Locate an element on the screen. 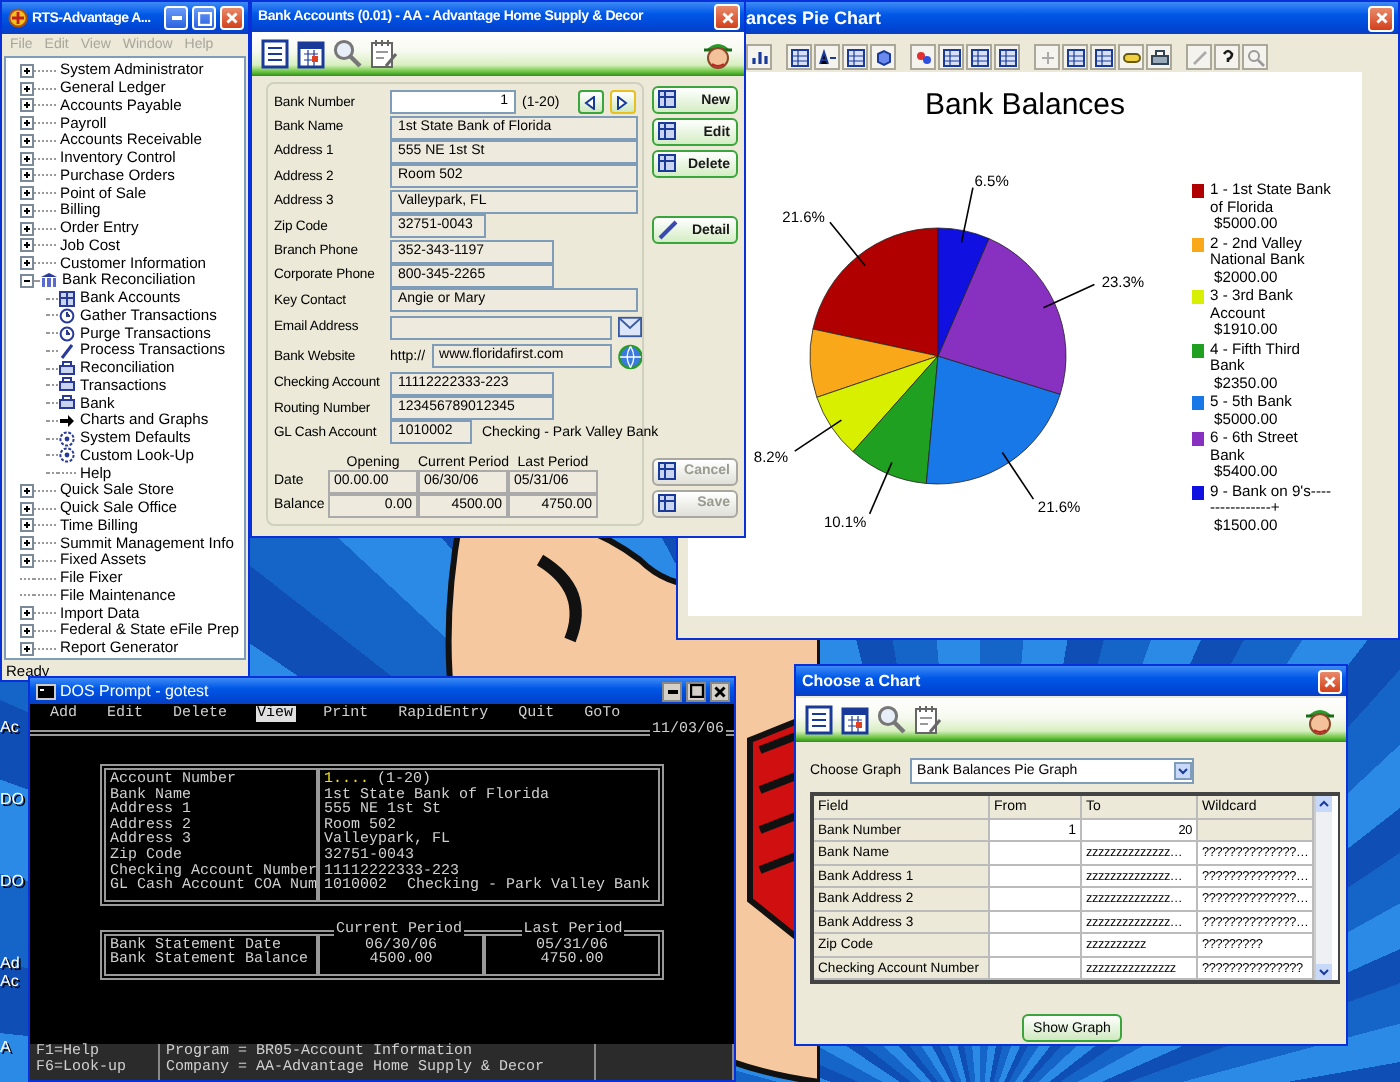 The height and width of the screenshot is (1082, 1400). color-icon is located at coordinates (923, 57).